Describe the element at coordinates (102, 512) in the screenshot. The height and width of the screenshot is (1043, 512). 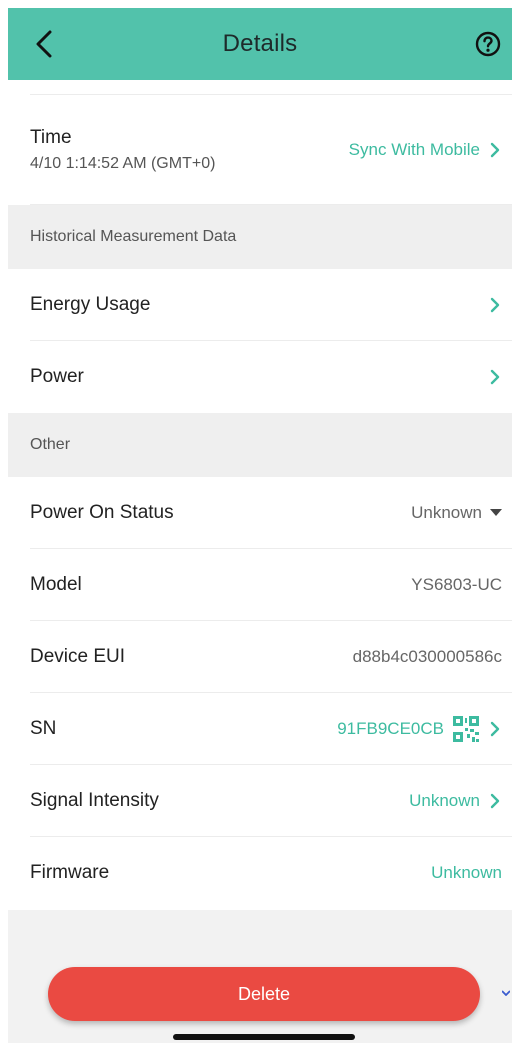
I see `power-on-status-label: Power On Status` at that location.